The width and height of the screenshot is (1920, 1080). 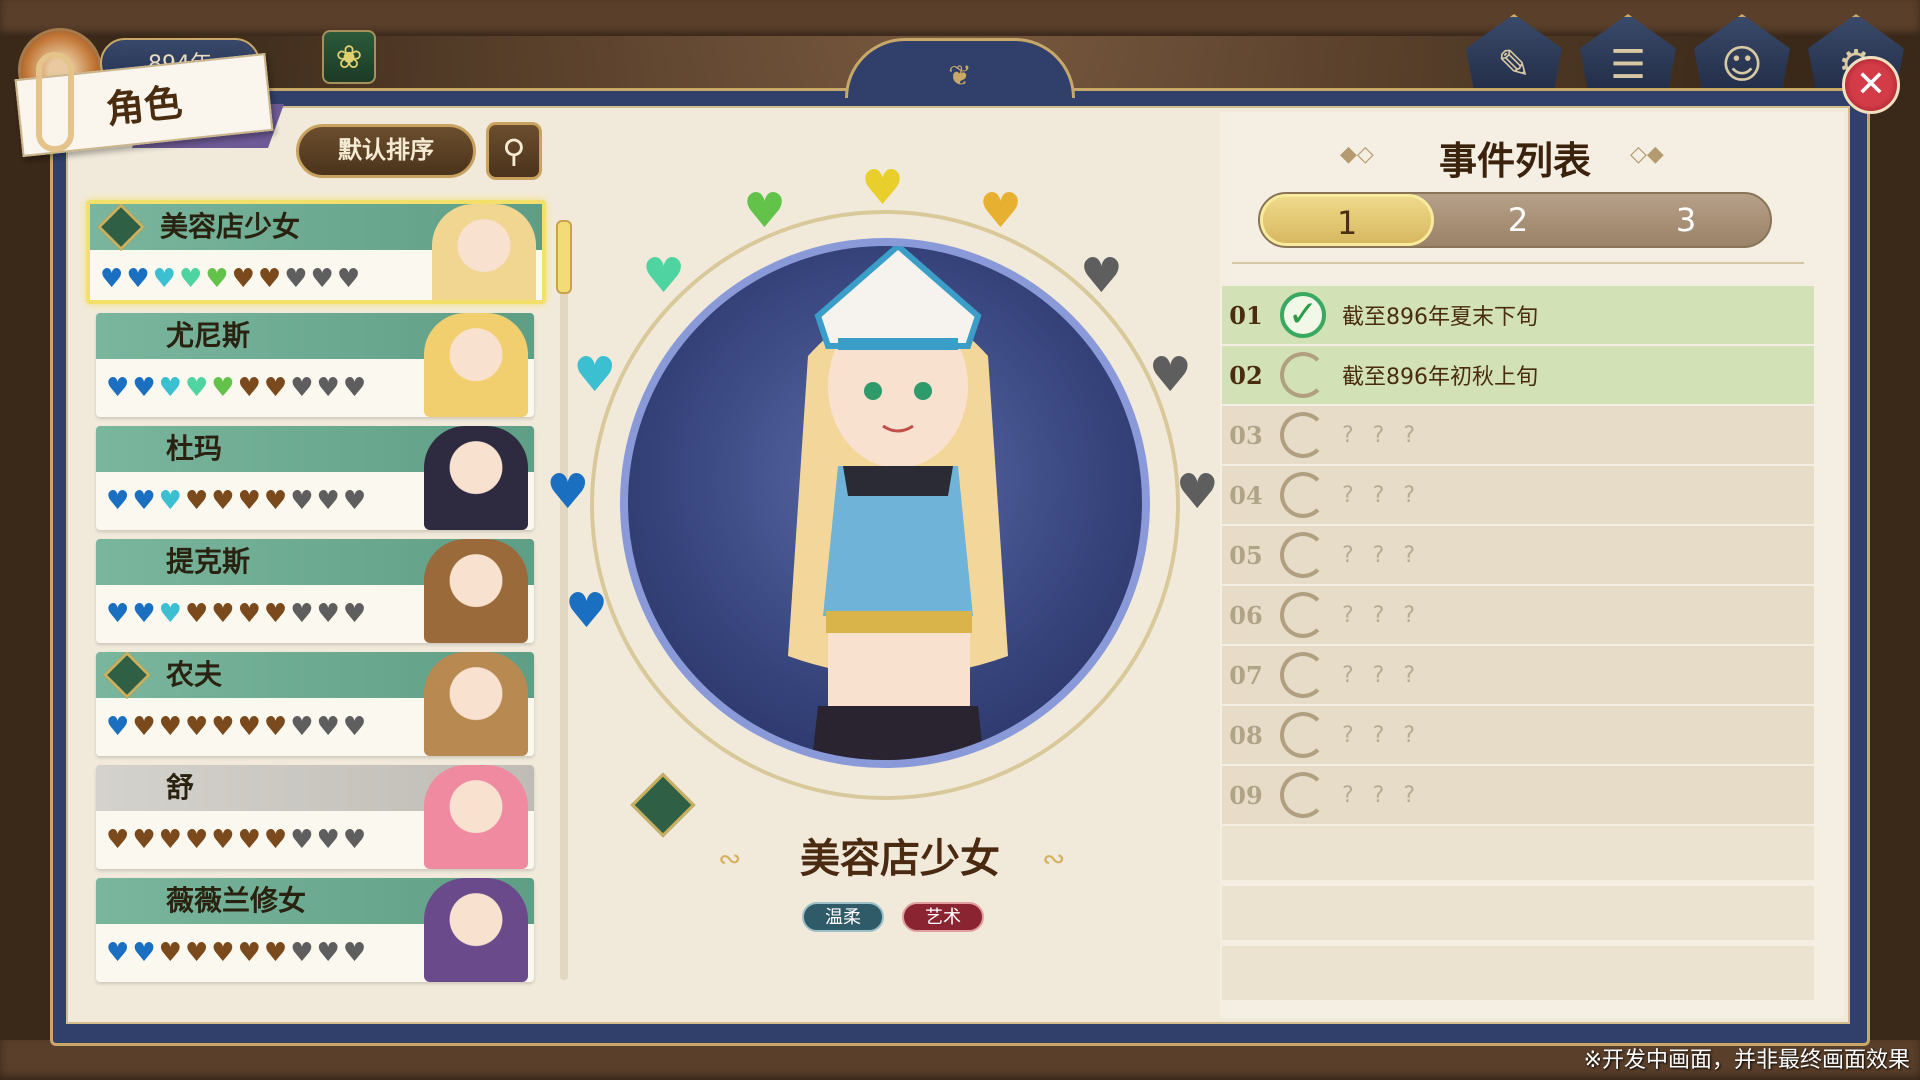 I want to click on character-card: 美容店少女 ♥ ♥ ♥ ♥ ♥ ♥ ♥ ♥ ♥ ♥, so click(x=316, y=252).